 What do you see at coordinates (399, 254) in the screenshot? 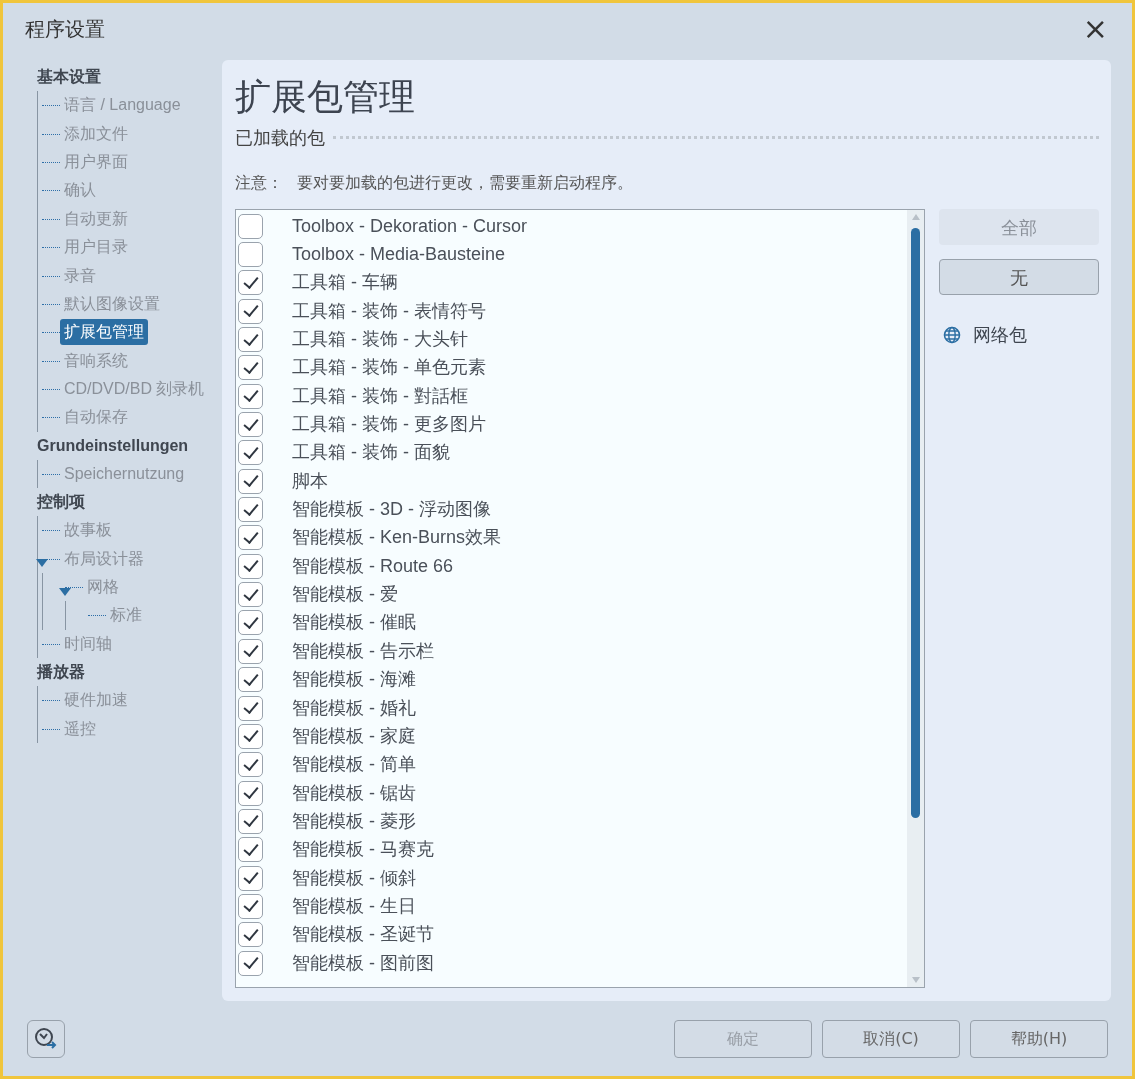
I see `package-name: Toolbox - Media-Bausteine` at bounding box center [399, 254].